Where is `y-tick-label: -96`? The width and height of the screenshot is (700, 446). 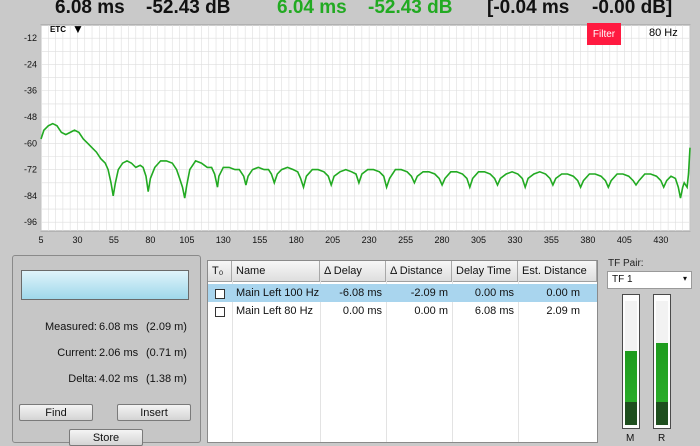
y-tick-label: -96 is located at coordinates (30, 222).